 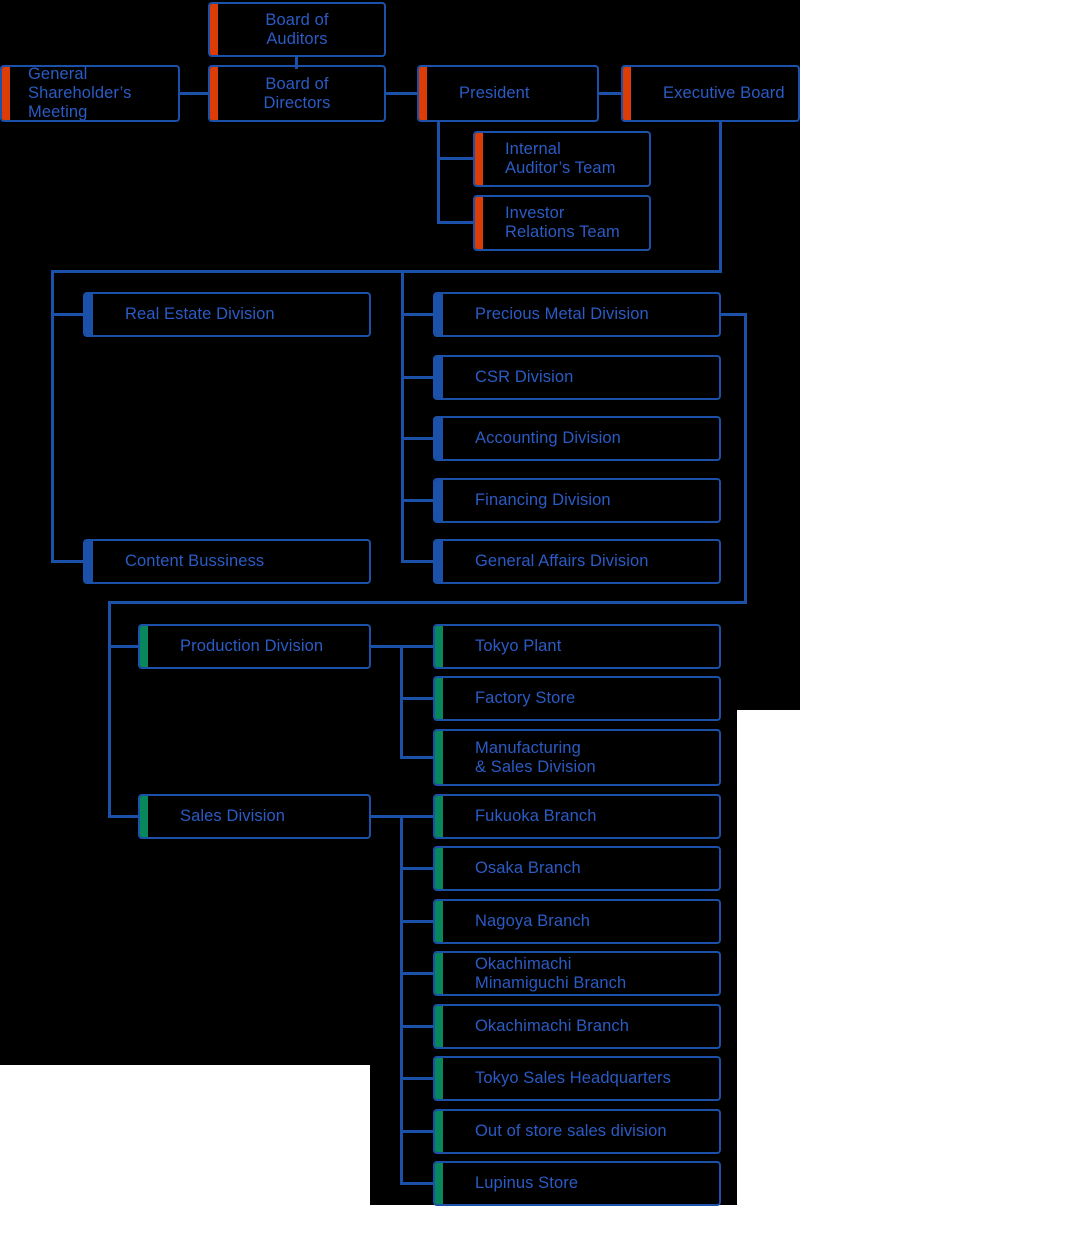 I want to click on node-lupinus-store: Lupinus Store, so click(x=577, y=1183).